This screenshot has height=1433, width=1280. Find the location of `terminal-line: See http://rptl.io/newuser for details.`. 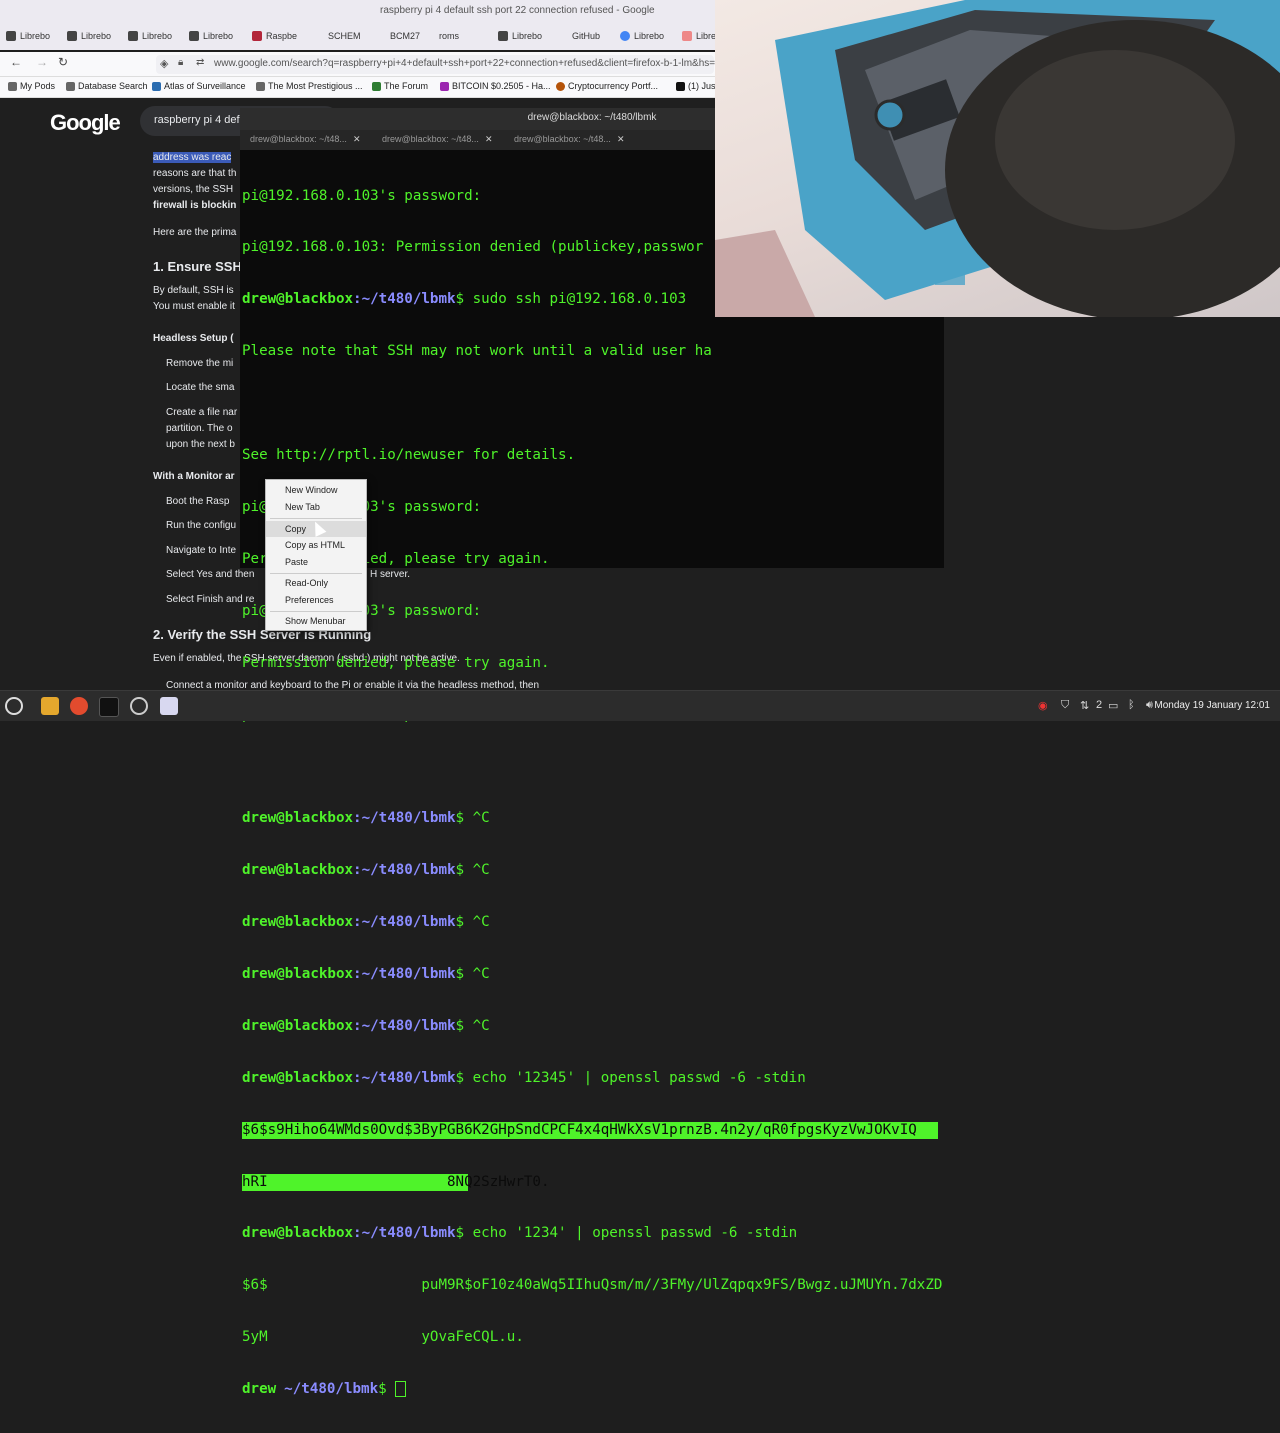

terminal-line: See http://rptl.io/newuser for details. is located at coordinates (409, 455).